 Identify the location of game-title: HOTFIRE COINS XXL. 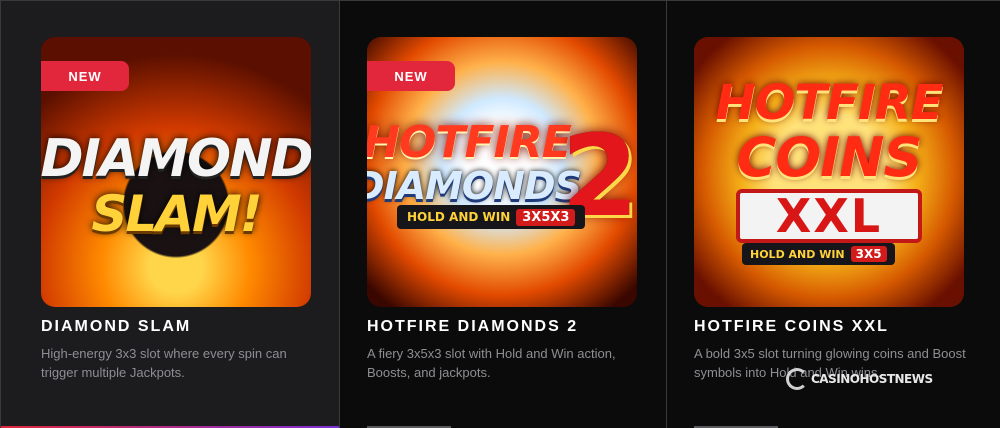
(791, 327).